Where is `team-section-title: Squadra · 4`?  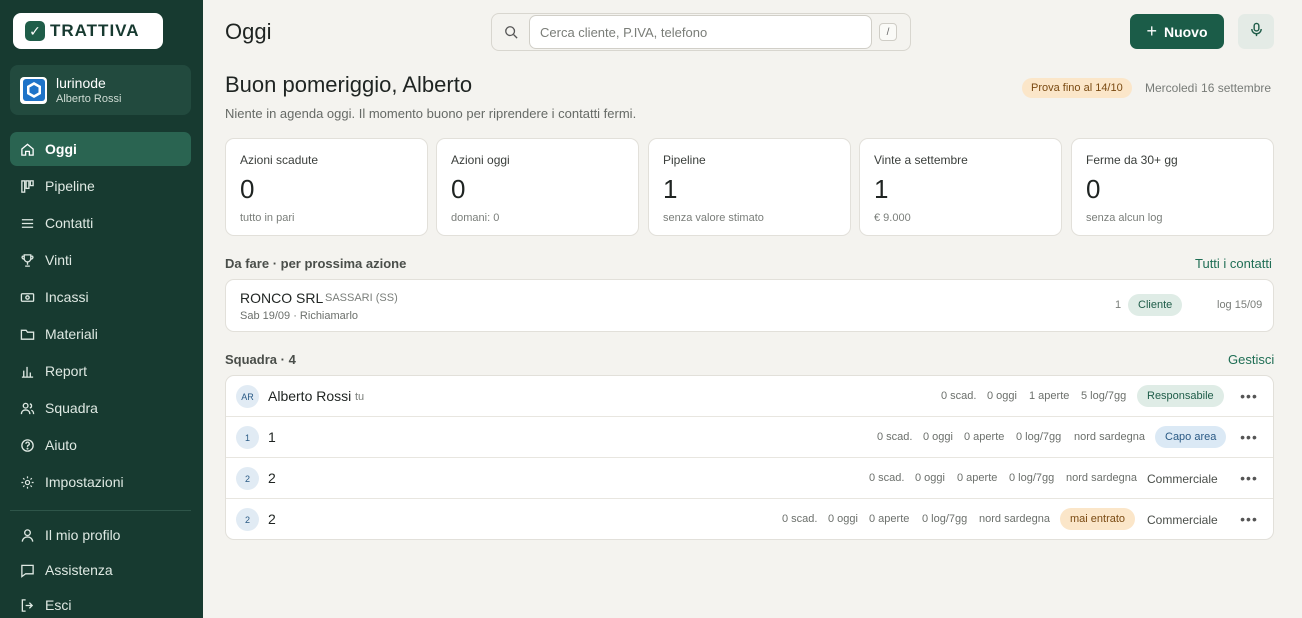 team-section-title: Squadra · 4 is located at coordinates (260, 359).